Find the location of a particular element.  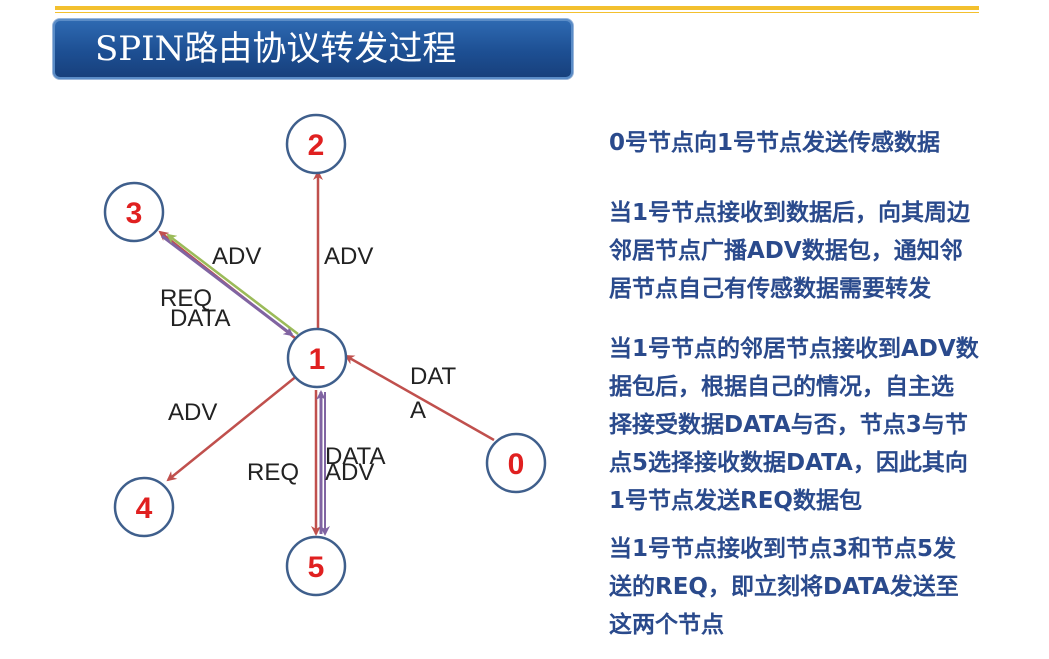

label-adv-3: ADV is located at coordinates (236, 256).